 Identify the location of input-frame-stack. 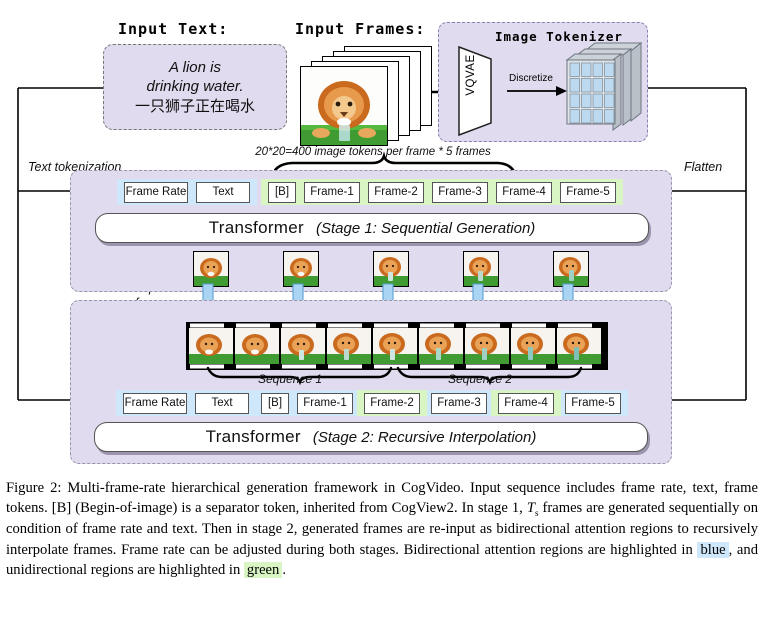
(366, 96).